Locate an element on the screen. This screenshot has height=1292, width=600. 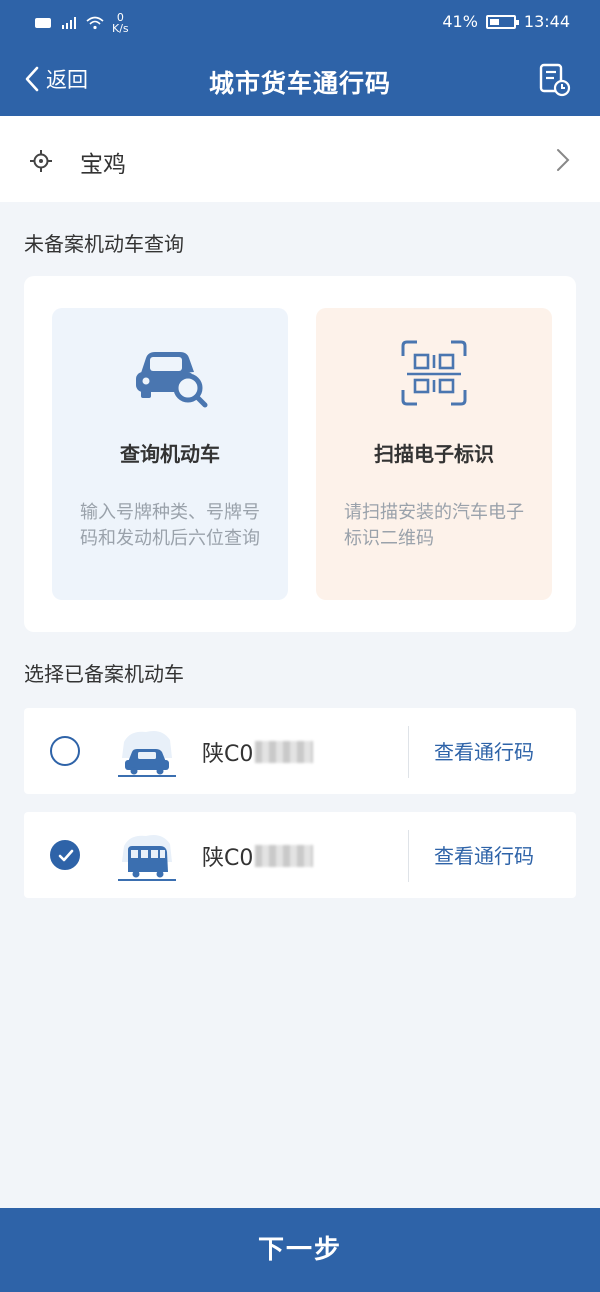
wifi-icon is located at coordinates (95, 23).